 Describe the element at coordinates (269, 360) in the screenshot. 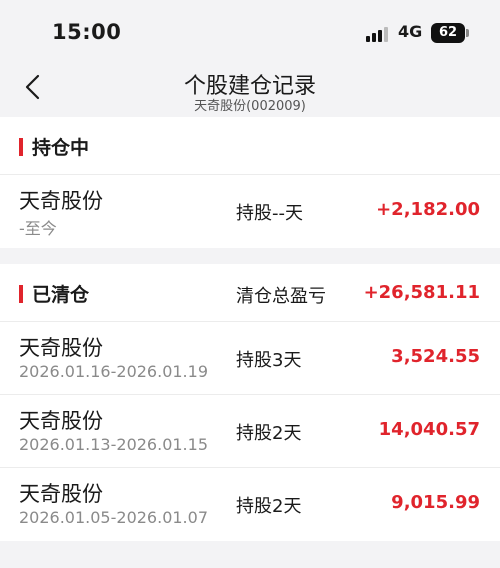

I see `held-days: 持股3天` at that location.